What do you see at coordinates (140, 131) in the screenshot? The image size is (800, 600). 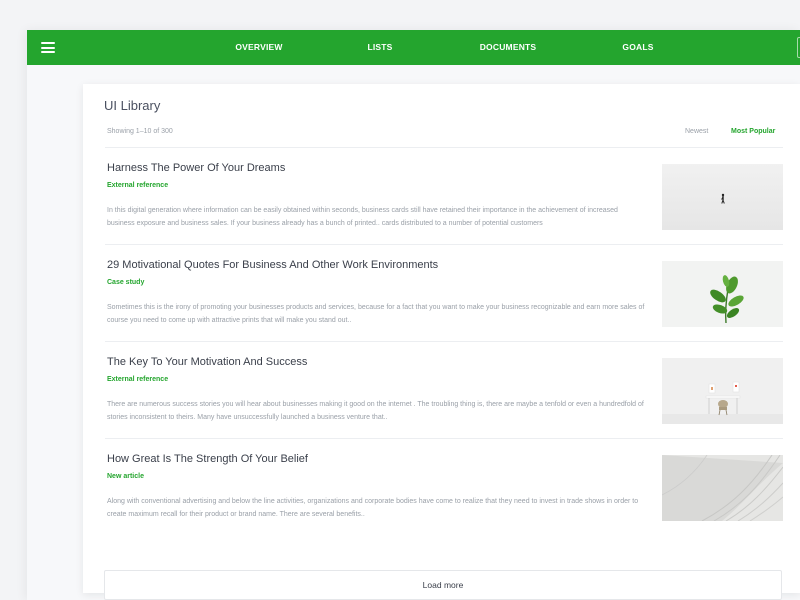 I see `results-count: Showing 1–10 of 300` at bounding box center [140, 131].